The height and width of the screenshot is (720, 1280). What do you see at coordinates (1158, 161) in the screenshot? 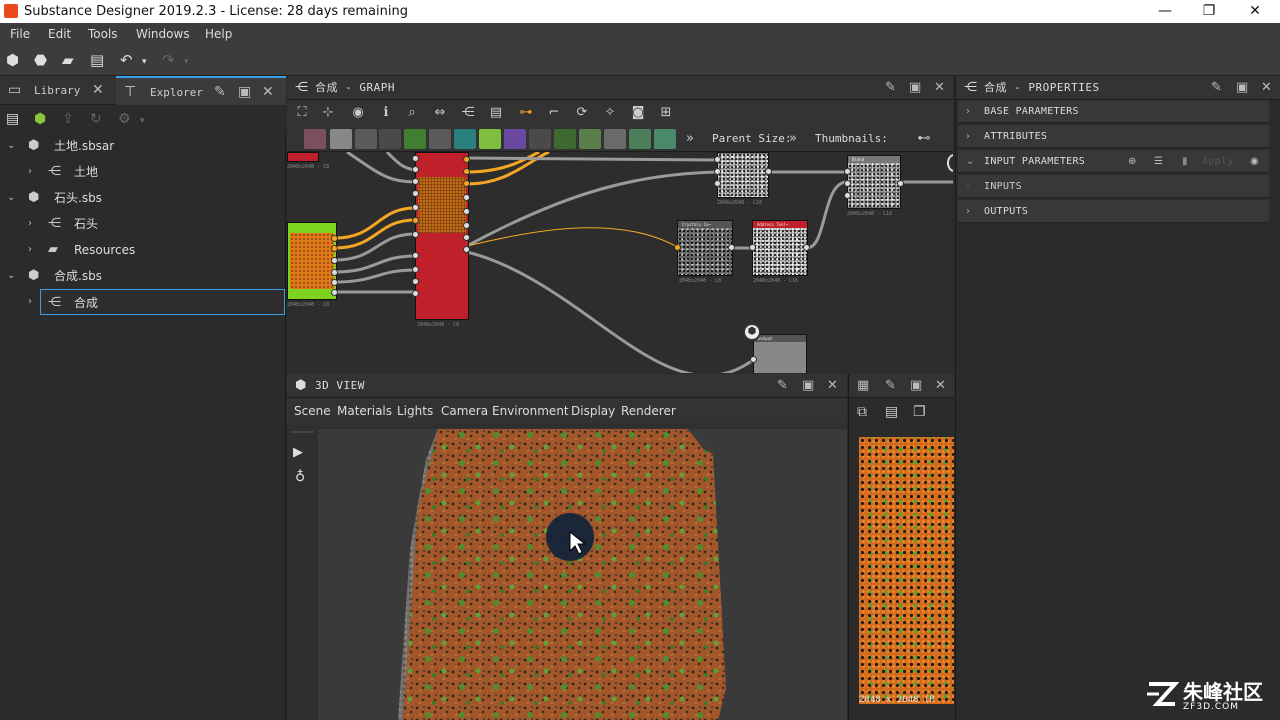
I see `list-icon: ☰` at bounding box center [1158, 161].